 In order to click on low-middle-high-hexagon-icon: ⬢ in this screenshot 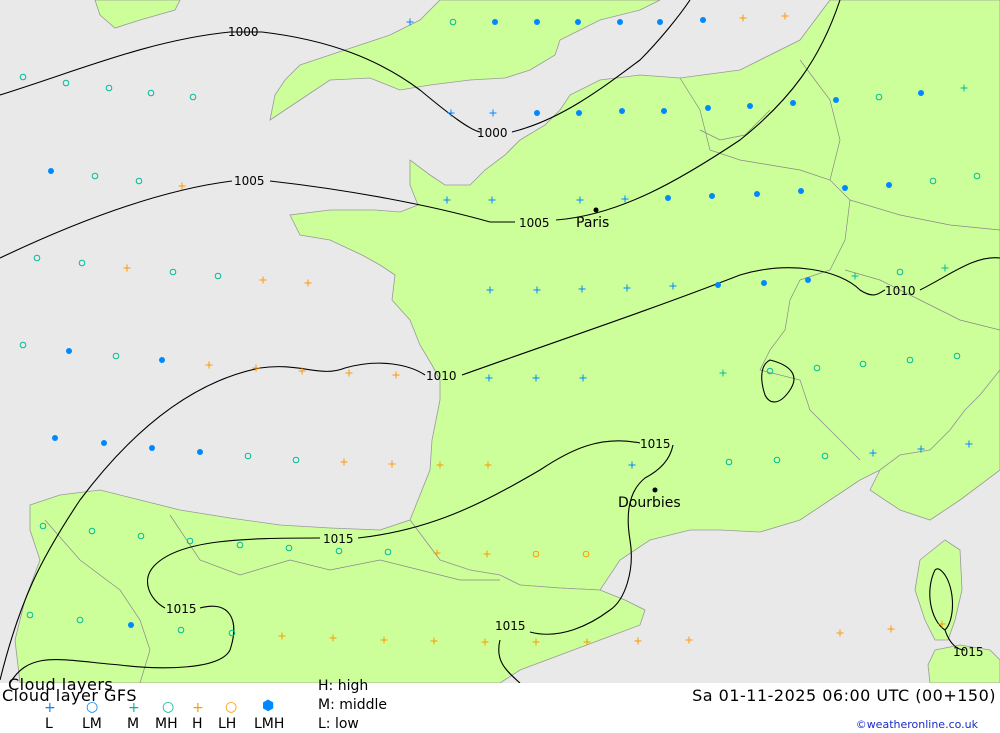, I will do `click(268, 706)`.